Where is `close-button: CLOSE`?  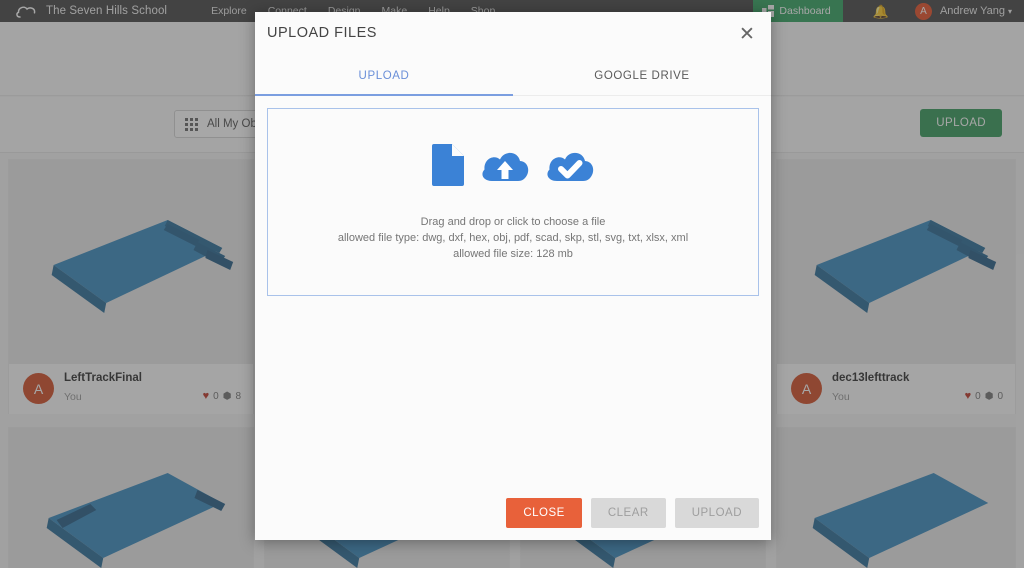 close-button: CLOSE is located at coordinates (544, 513).